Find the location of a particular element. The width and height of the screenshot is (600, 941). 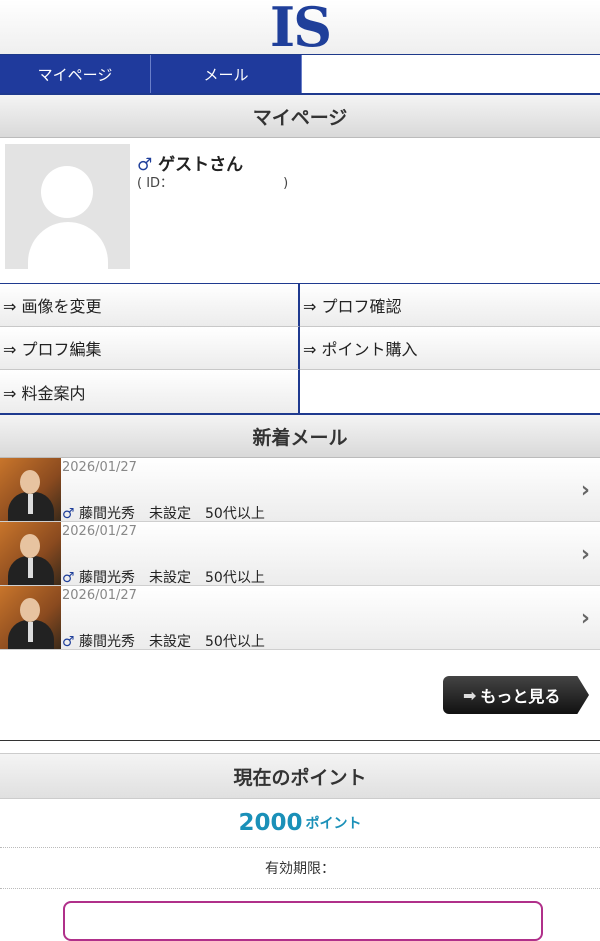

menu-pricing: ⇒ 料金案内 is located at coordinates (150, 391).